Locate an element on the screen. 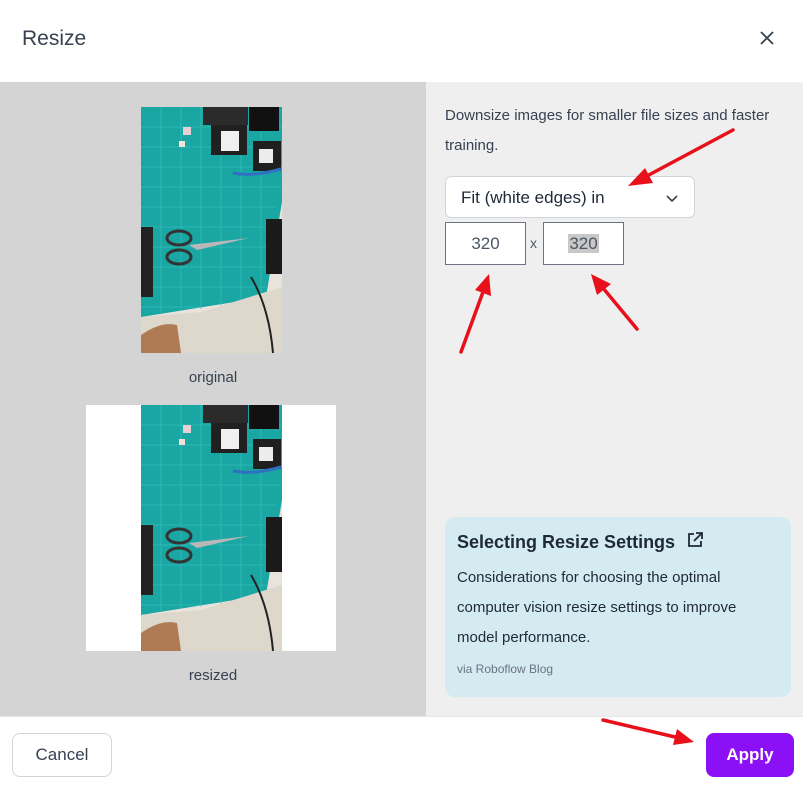  height-value: 320 is located at coordinates (583, 243).